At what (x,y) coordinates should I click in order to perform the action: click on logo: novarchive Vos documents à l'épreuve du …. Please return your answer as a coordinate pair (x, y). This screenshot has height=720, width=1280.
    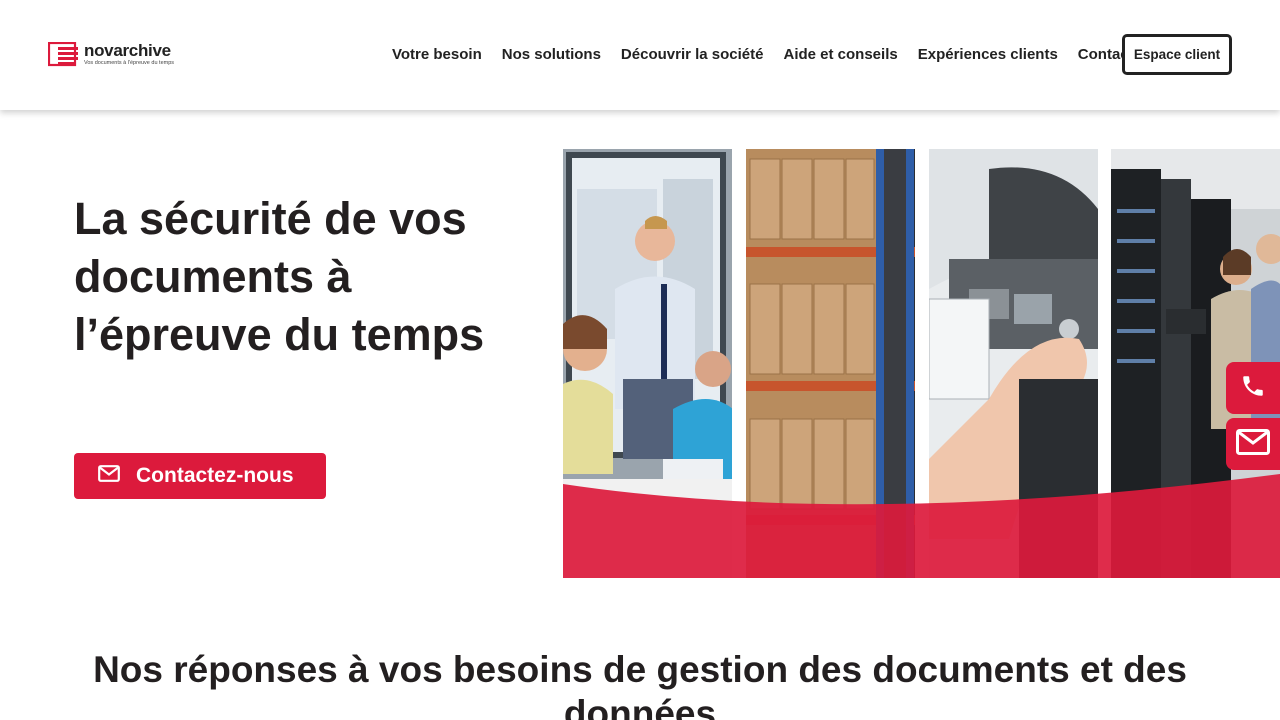
    Looking at the image, I should click on (111, 54).